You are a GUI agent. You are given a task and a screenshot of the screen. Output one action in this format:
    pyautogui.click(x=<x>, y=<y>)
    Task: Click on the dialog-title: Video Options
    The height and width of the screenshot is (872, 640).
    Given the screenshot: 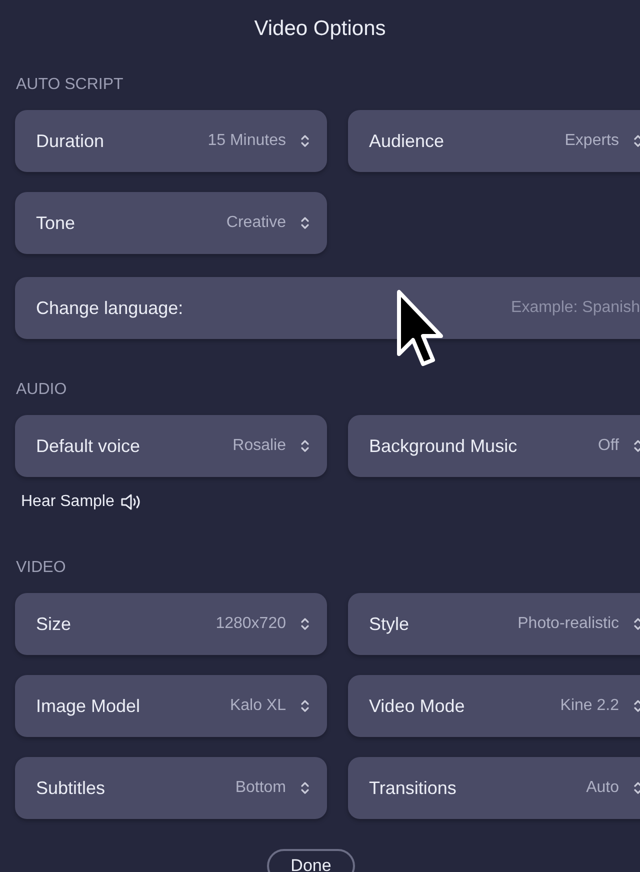 What is the action you would take?
    pyautogui.click(x=320, y=29)
    